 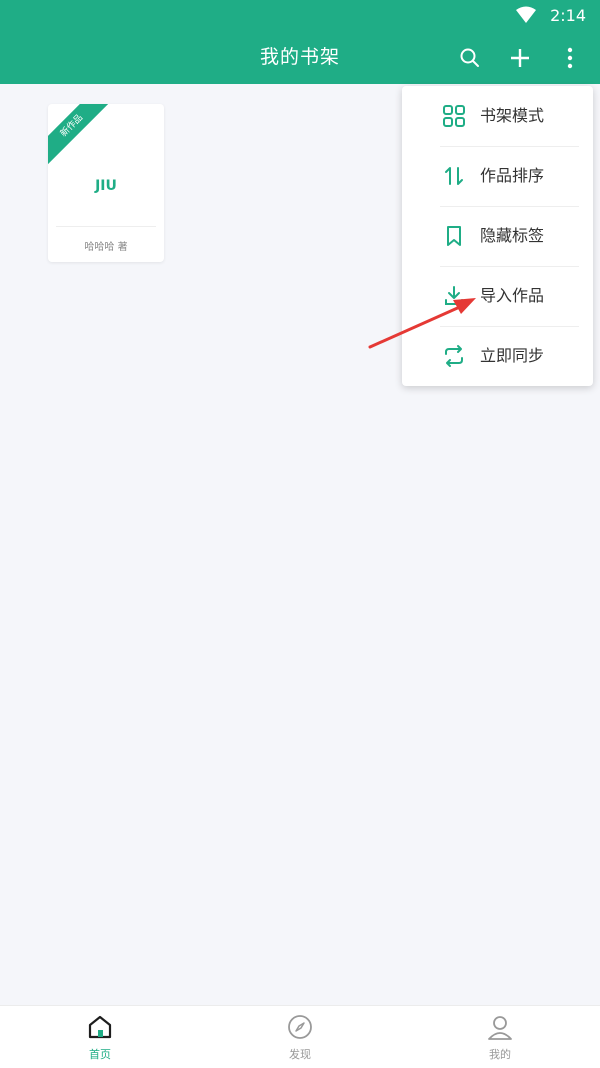 I want to click on nav-label: 首页, so click(x=100, y=1054).